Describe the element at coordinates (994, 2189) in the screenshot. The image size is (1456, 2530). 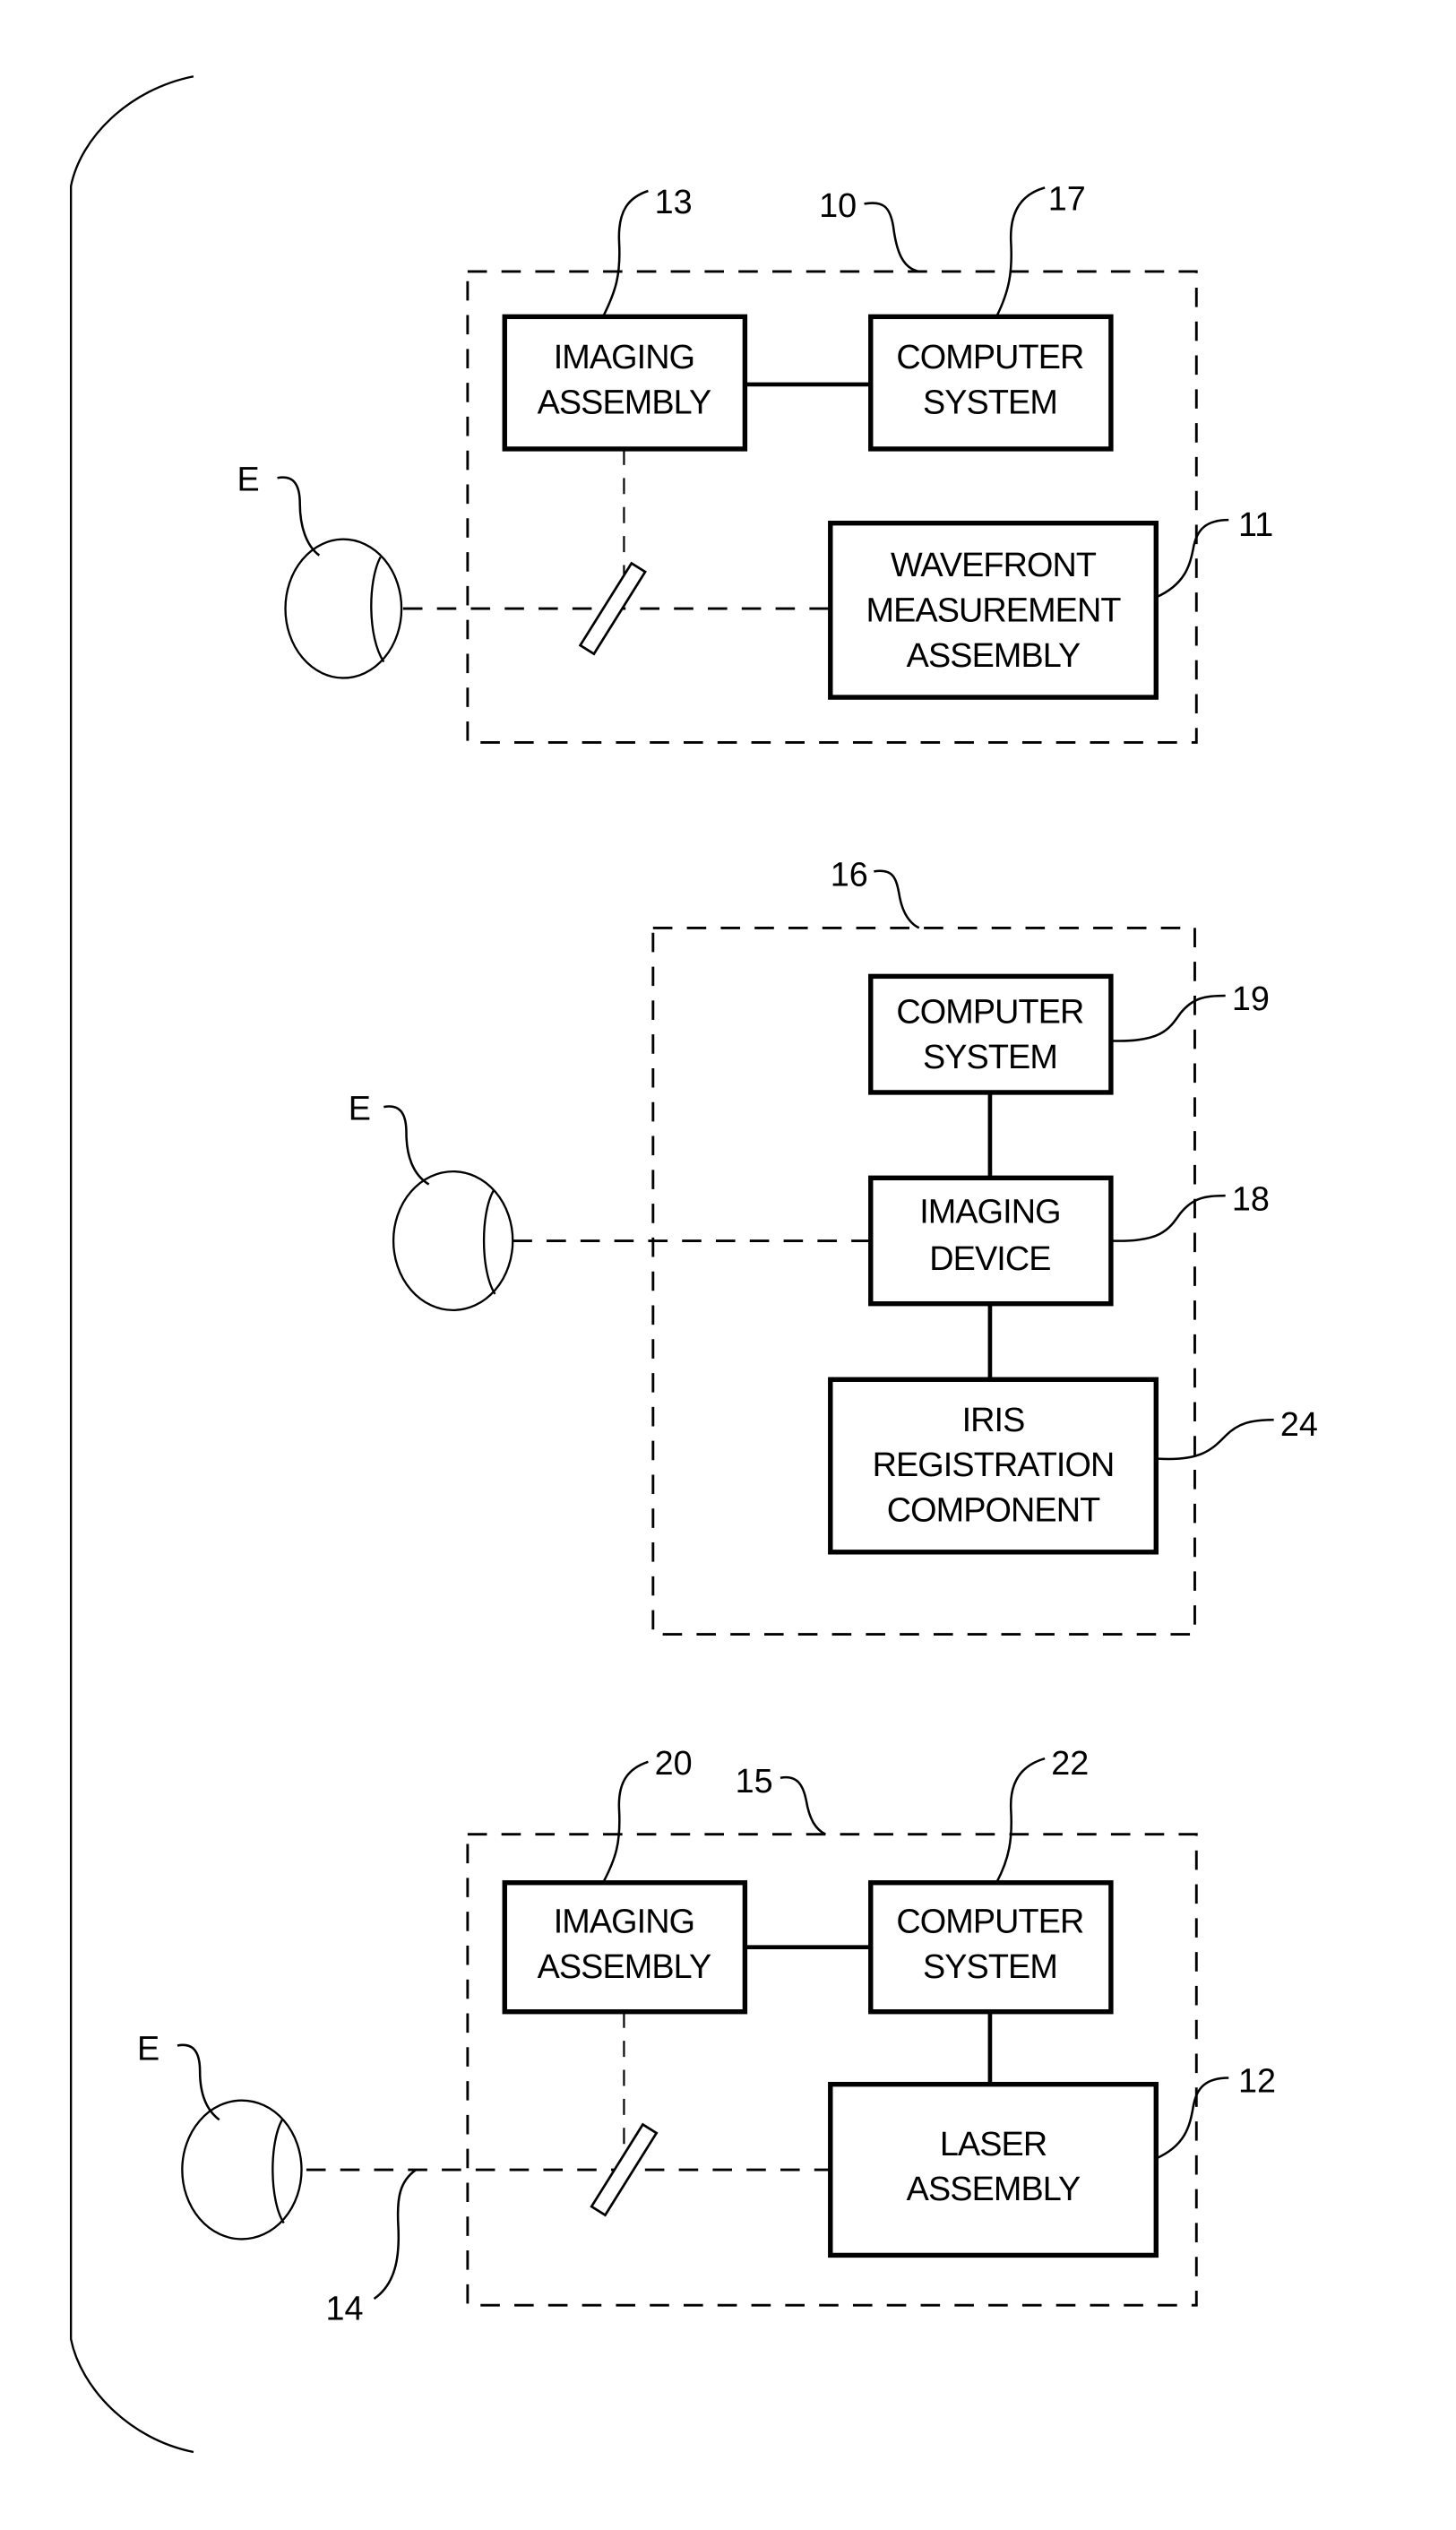
I see `laser-assembly-12-label-2: ASSEMBLY` at that location.